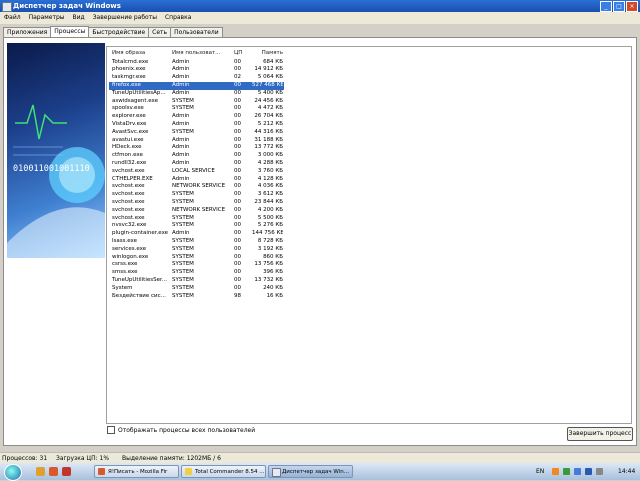  I want to click on nvidia-tray-icon, so click(566, 471).